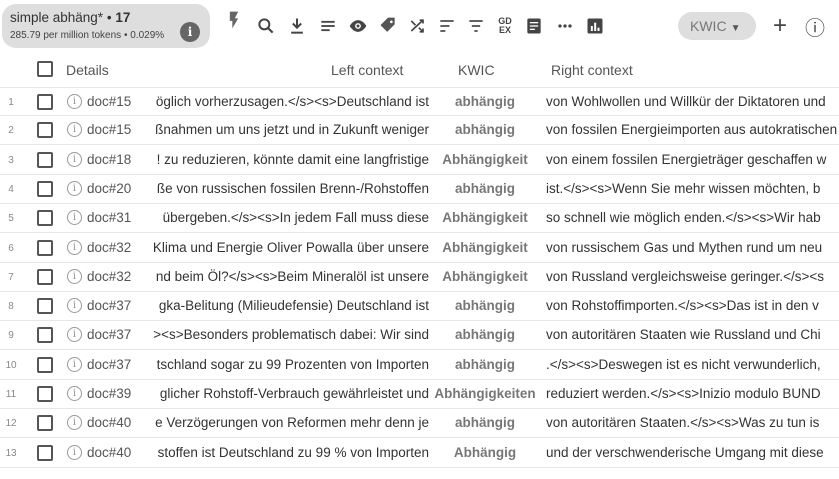  What do you see at coordinates (485, 452) in the screenshot?
I see `kwic-keyword: Abhängig` at bounding box center [485, 452].